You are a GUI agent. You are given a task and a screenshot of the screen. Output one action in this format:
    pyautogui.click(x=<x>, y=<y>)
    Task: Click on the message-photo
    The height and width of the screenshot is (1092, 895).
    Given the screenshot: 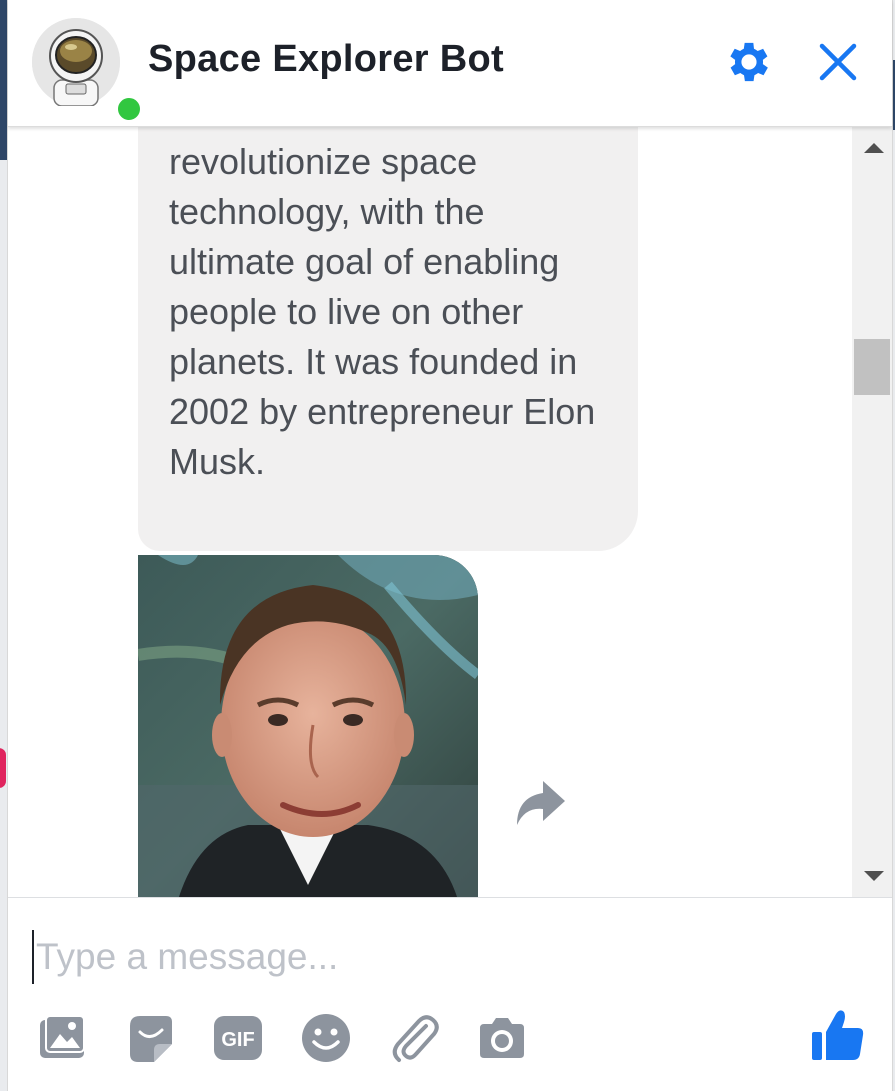 What is the action you would take?
    pyautogui.click(x=308, y=726)
    